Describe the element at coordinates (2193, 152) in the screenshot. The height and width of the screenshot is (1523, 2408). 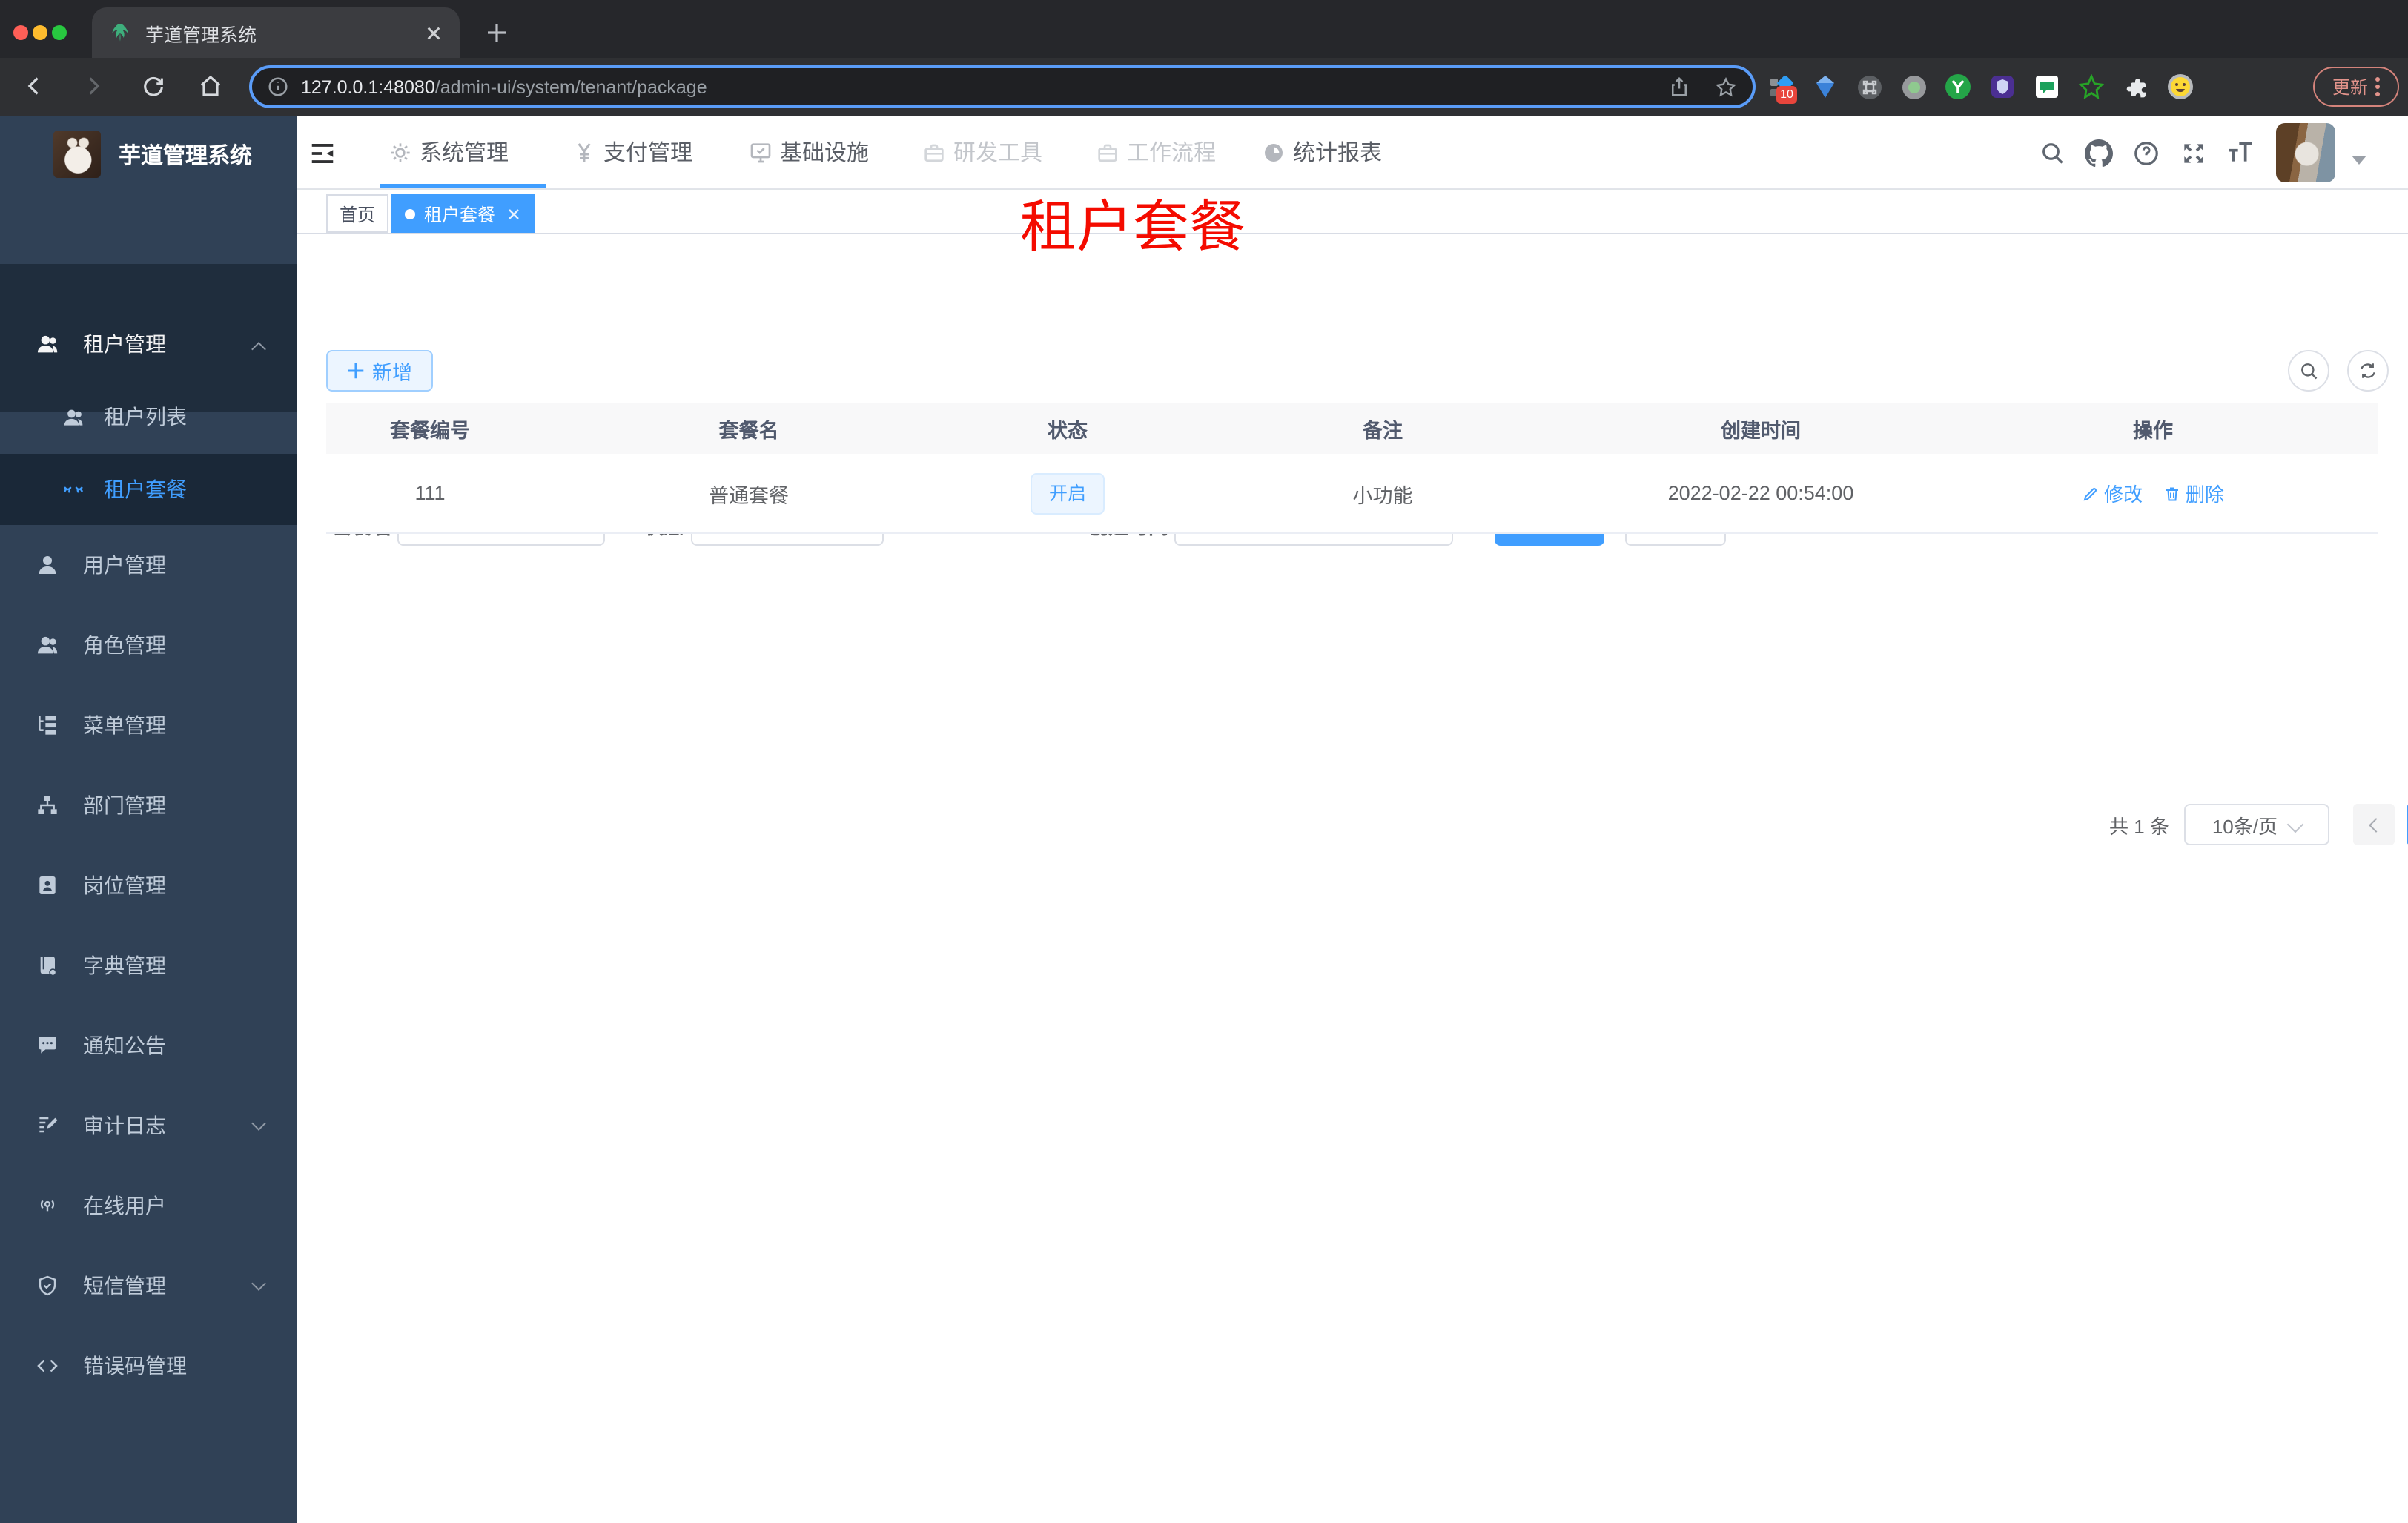
I see `fullscreen-icon` at that location.